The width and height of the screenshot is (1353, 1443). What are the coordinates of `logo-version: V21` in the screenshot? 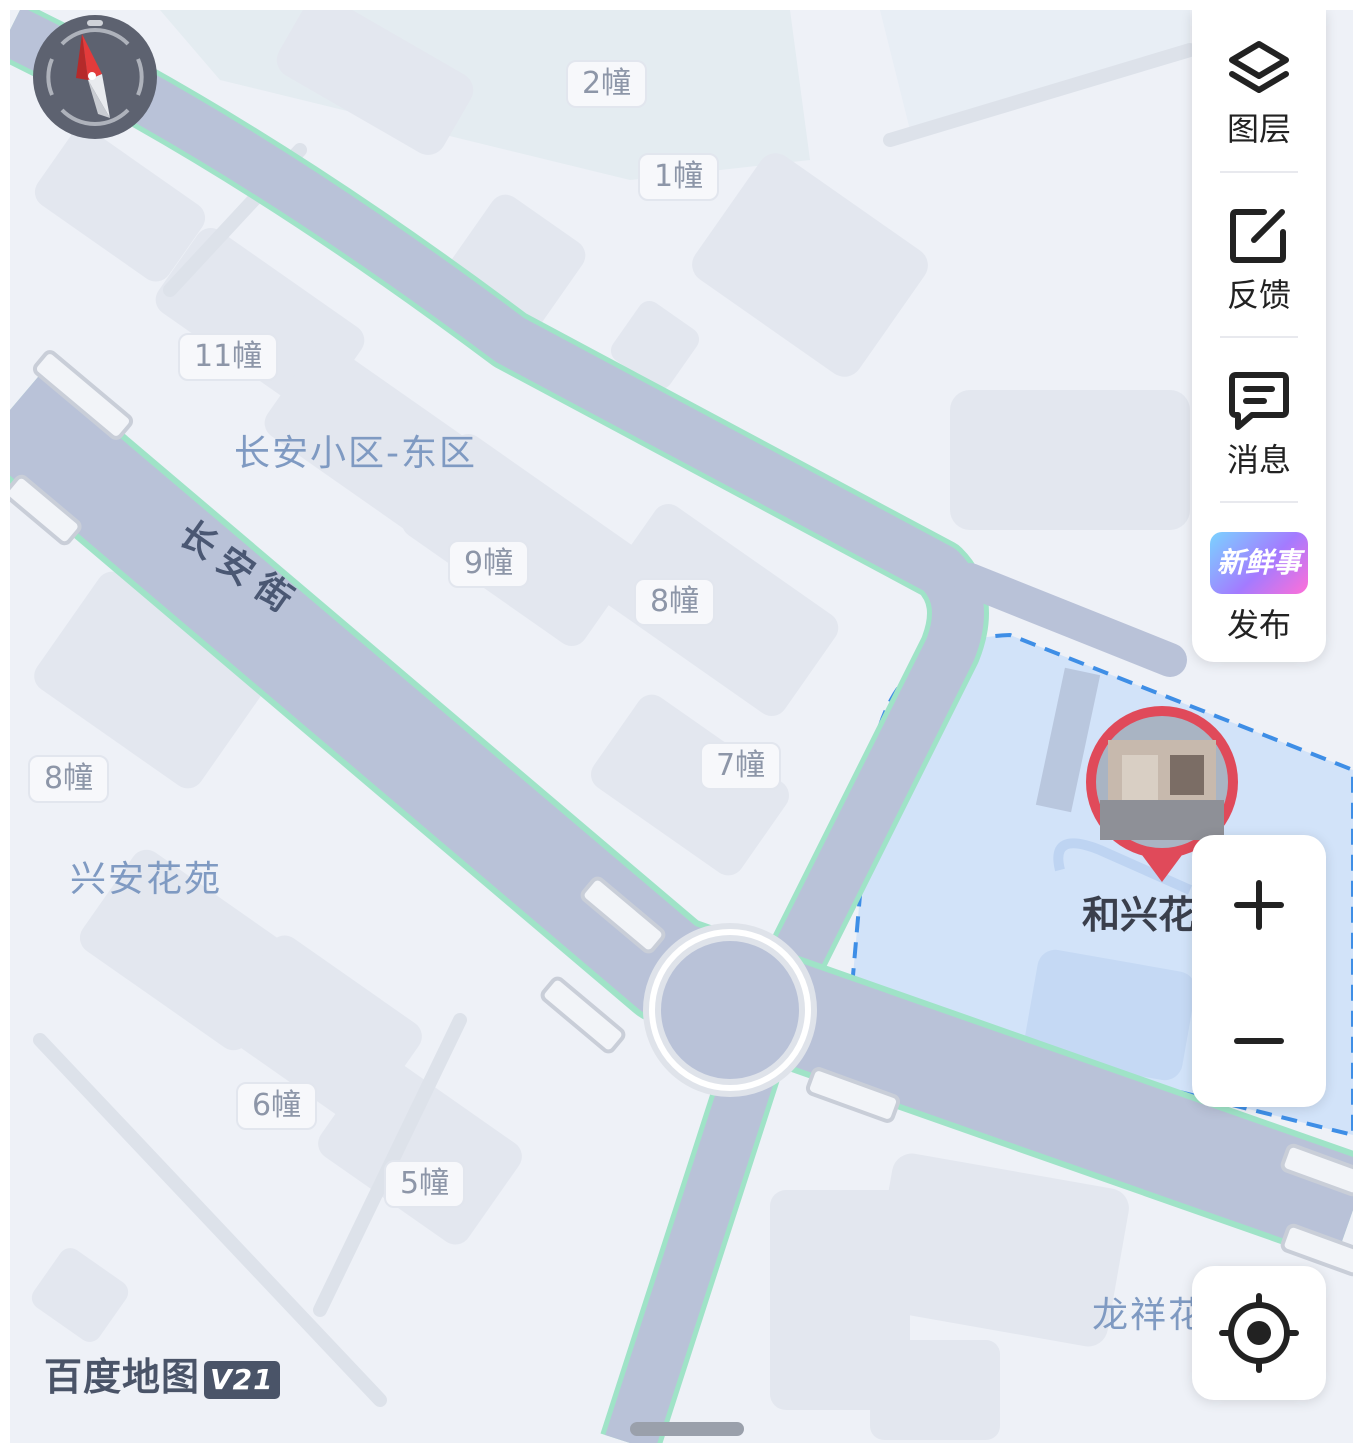 It's located at (242, 1379).